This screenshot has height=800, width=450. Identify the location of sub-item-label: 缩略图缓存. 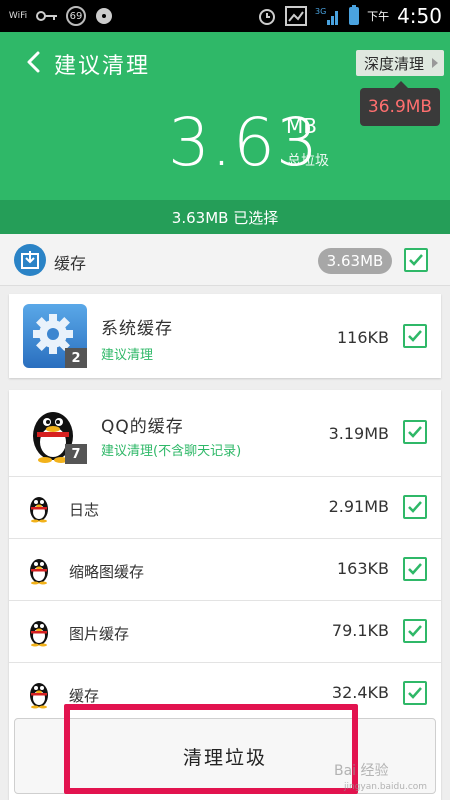
(107, 572).